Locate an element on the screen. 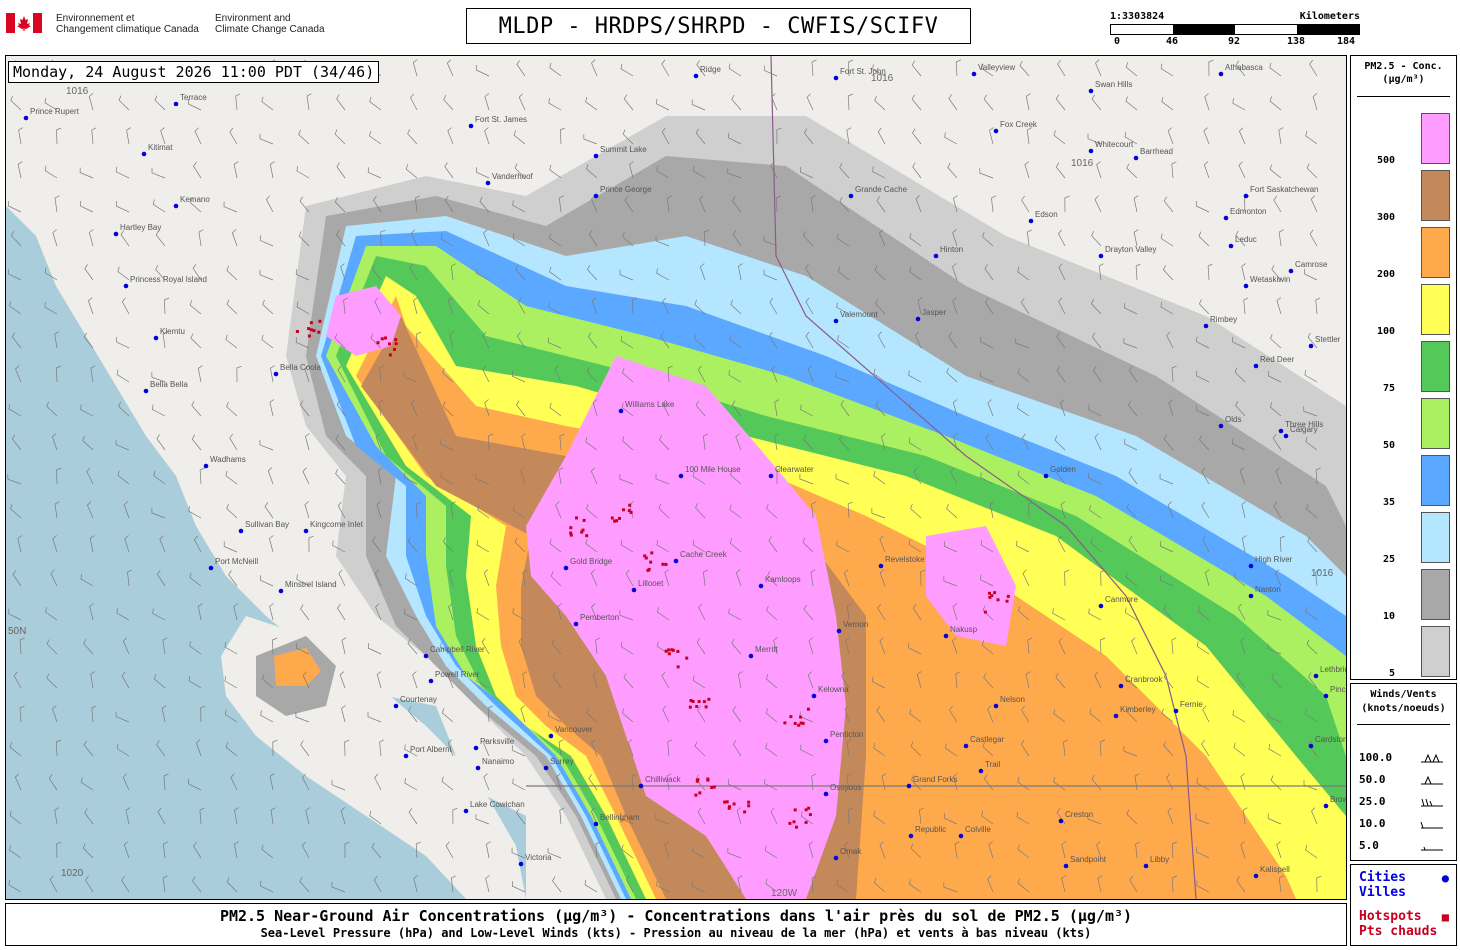  wind-legend-title: Winds/Vents (knots/noeuds) is located at coordinates (1403, 701).